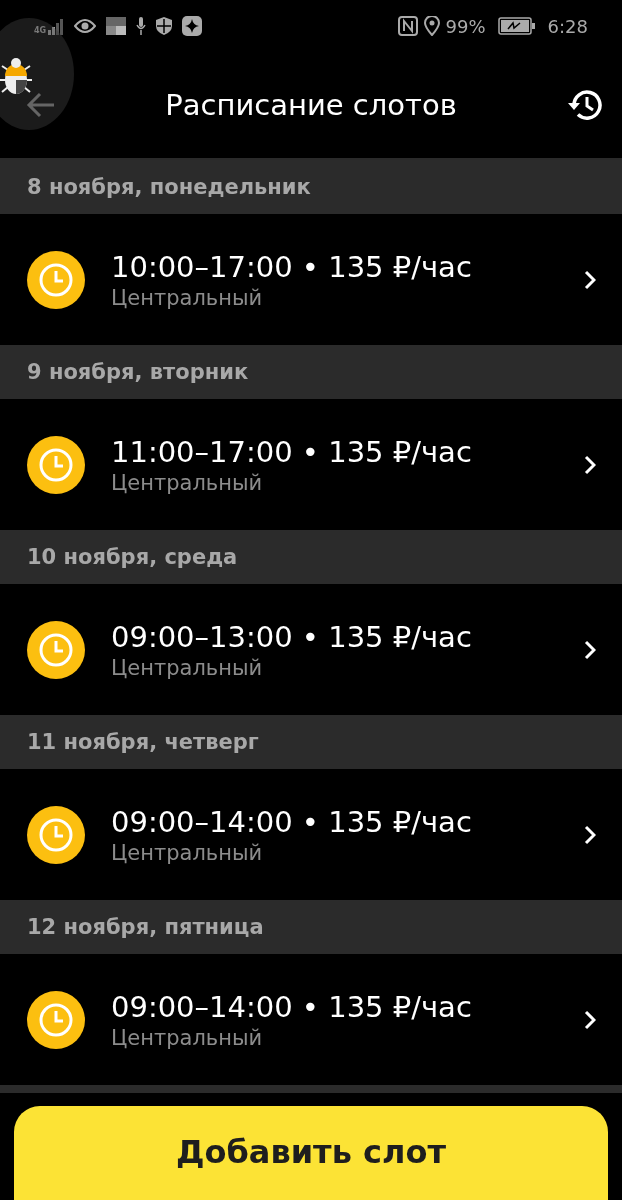 This screenshot has height=1200, width=622. Describe the element at coordinates (164, 26) in the screenshot. I see `shield-icon` at that location.